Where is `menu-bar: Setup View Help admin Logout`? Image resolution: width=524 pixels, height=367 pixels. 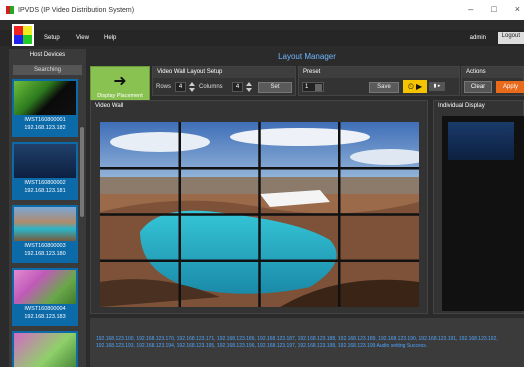 menu-bar: Setup View Help admin Logout is located at coordinates (262, 35).